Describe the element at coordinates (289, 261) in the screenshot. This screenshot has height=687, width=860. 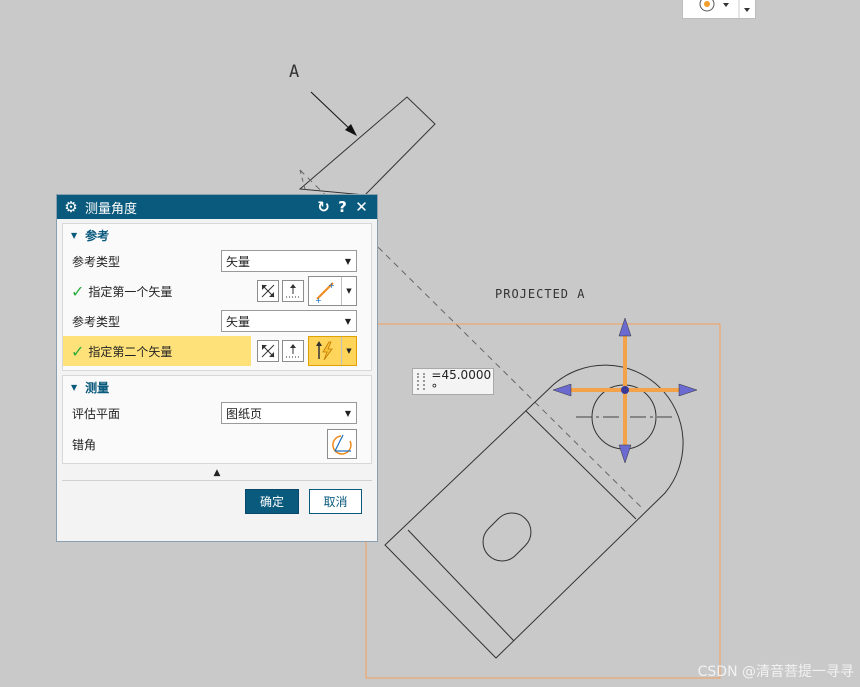
I see `reference-type-select-1: 矢量 ▼` at that location.